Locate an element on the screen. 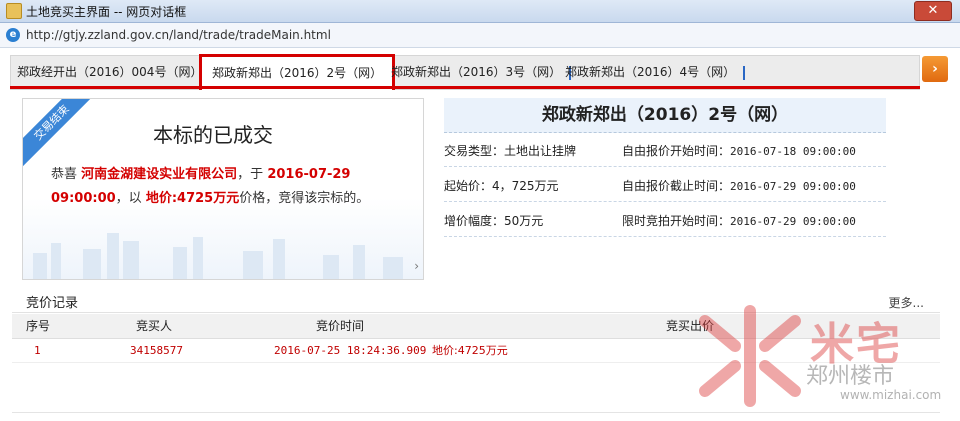 The height and width of the screenshot is (421, 960). info-row: 增价幅度：50万元 限时竞拍开始时间：2016-07-29 09:00:00 is located at coordinates (665, 221).